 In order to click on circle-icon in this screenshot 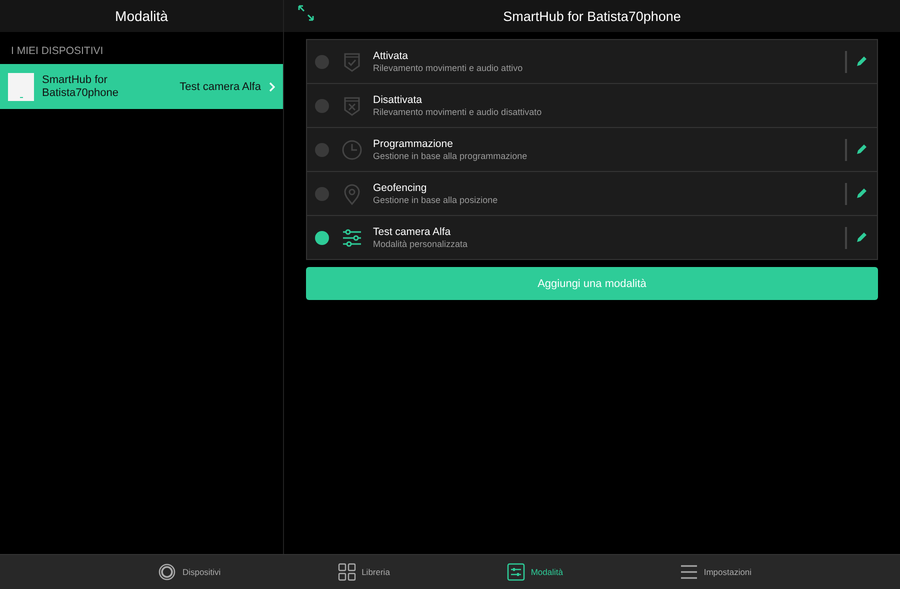, I will do `click(167, 572)`.